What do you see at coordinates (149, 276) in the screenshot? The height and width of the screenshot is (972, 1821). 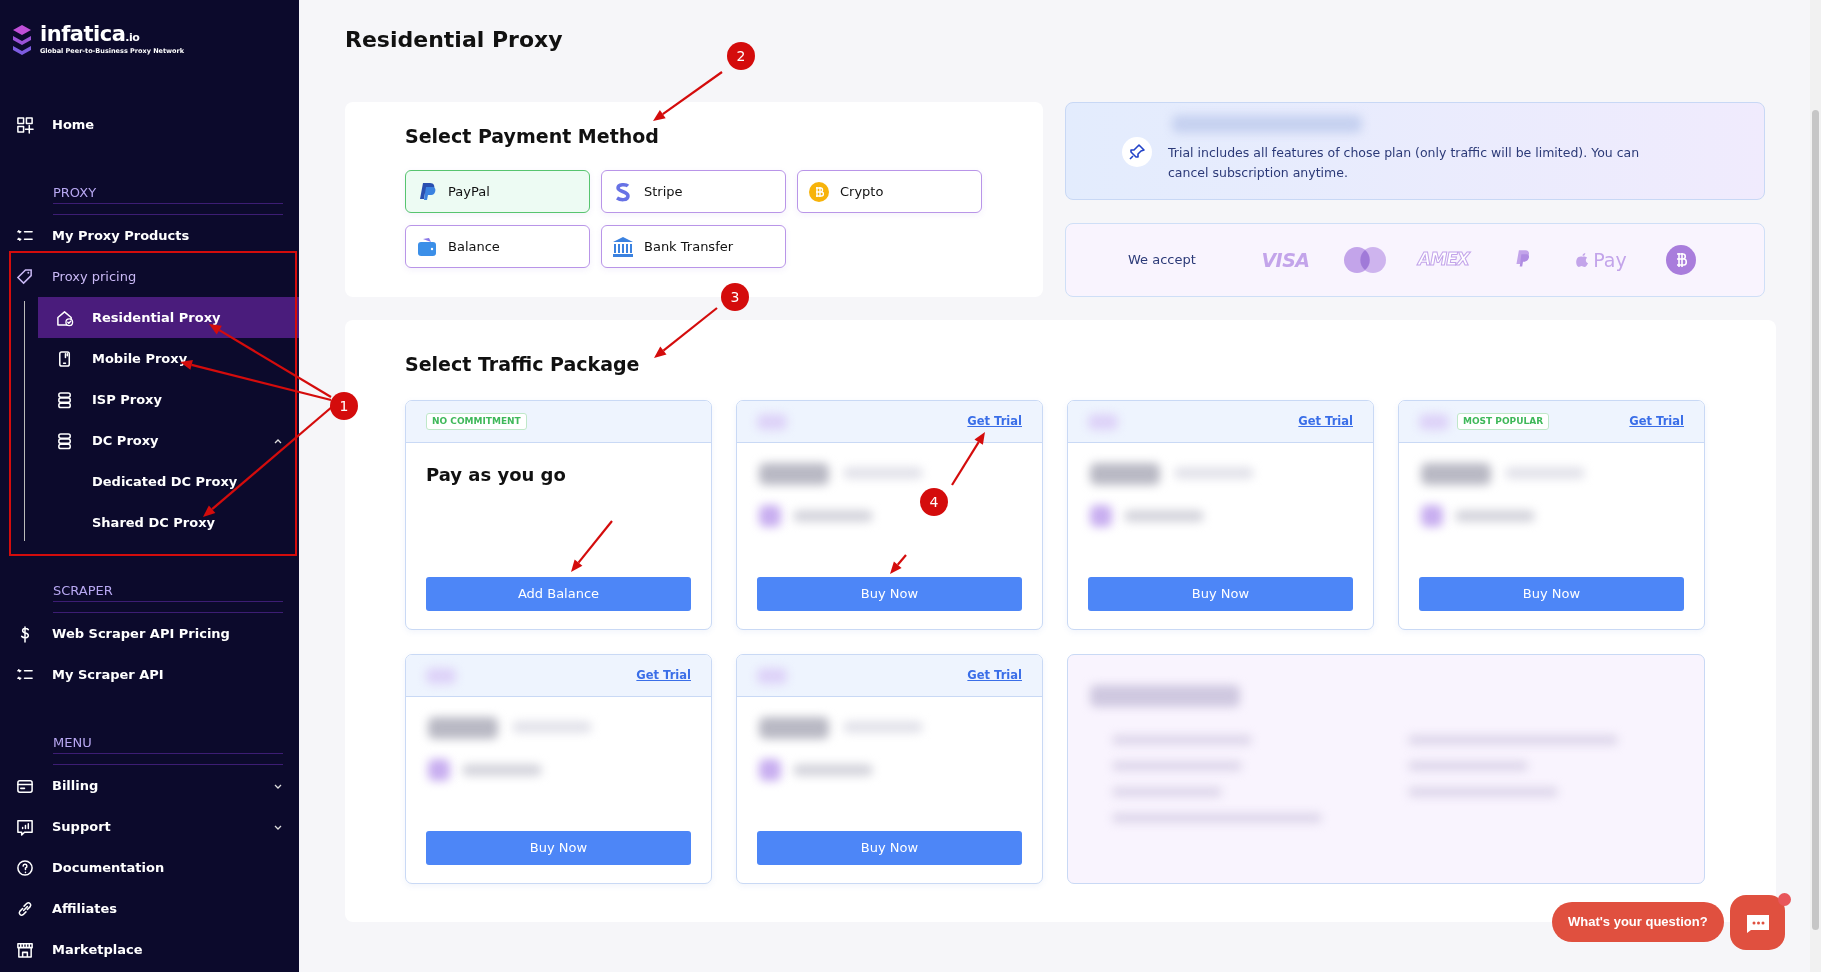 I see `sidebar-item: Proxy pricing` at bounding box center [149, 276].